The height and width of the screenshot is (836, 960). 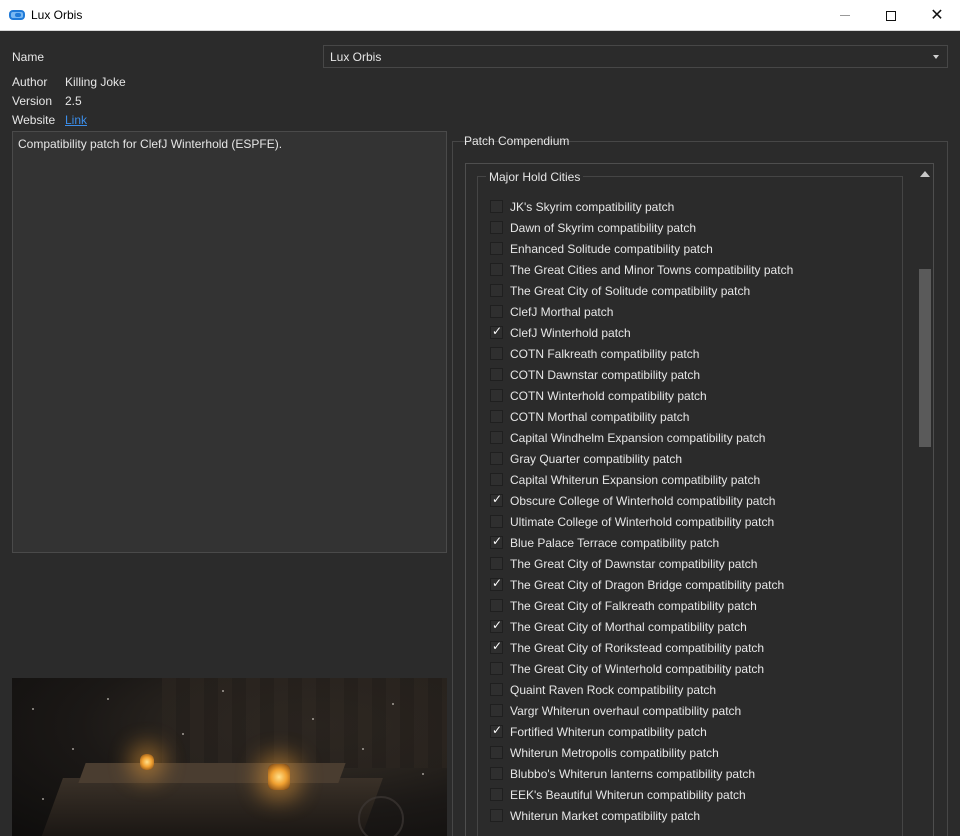 What do you see at coordinates (690, 206) in the screenshot?
I see `patch-row: JK's Skyrim compatibility patch` at bounding box center [690, 206].